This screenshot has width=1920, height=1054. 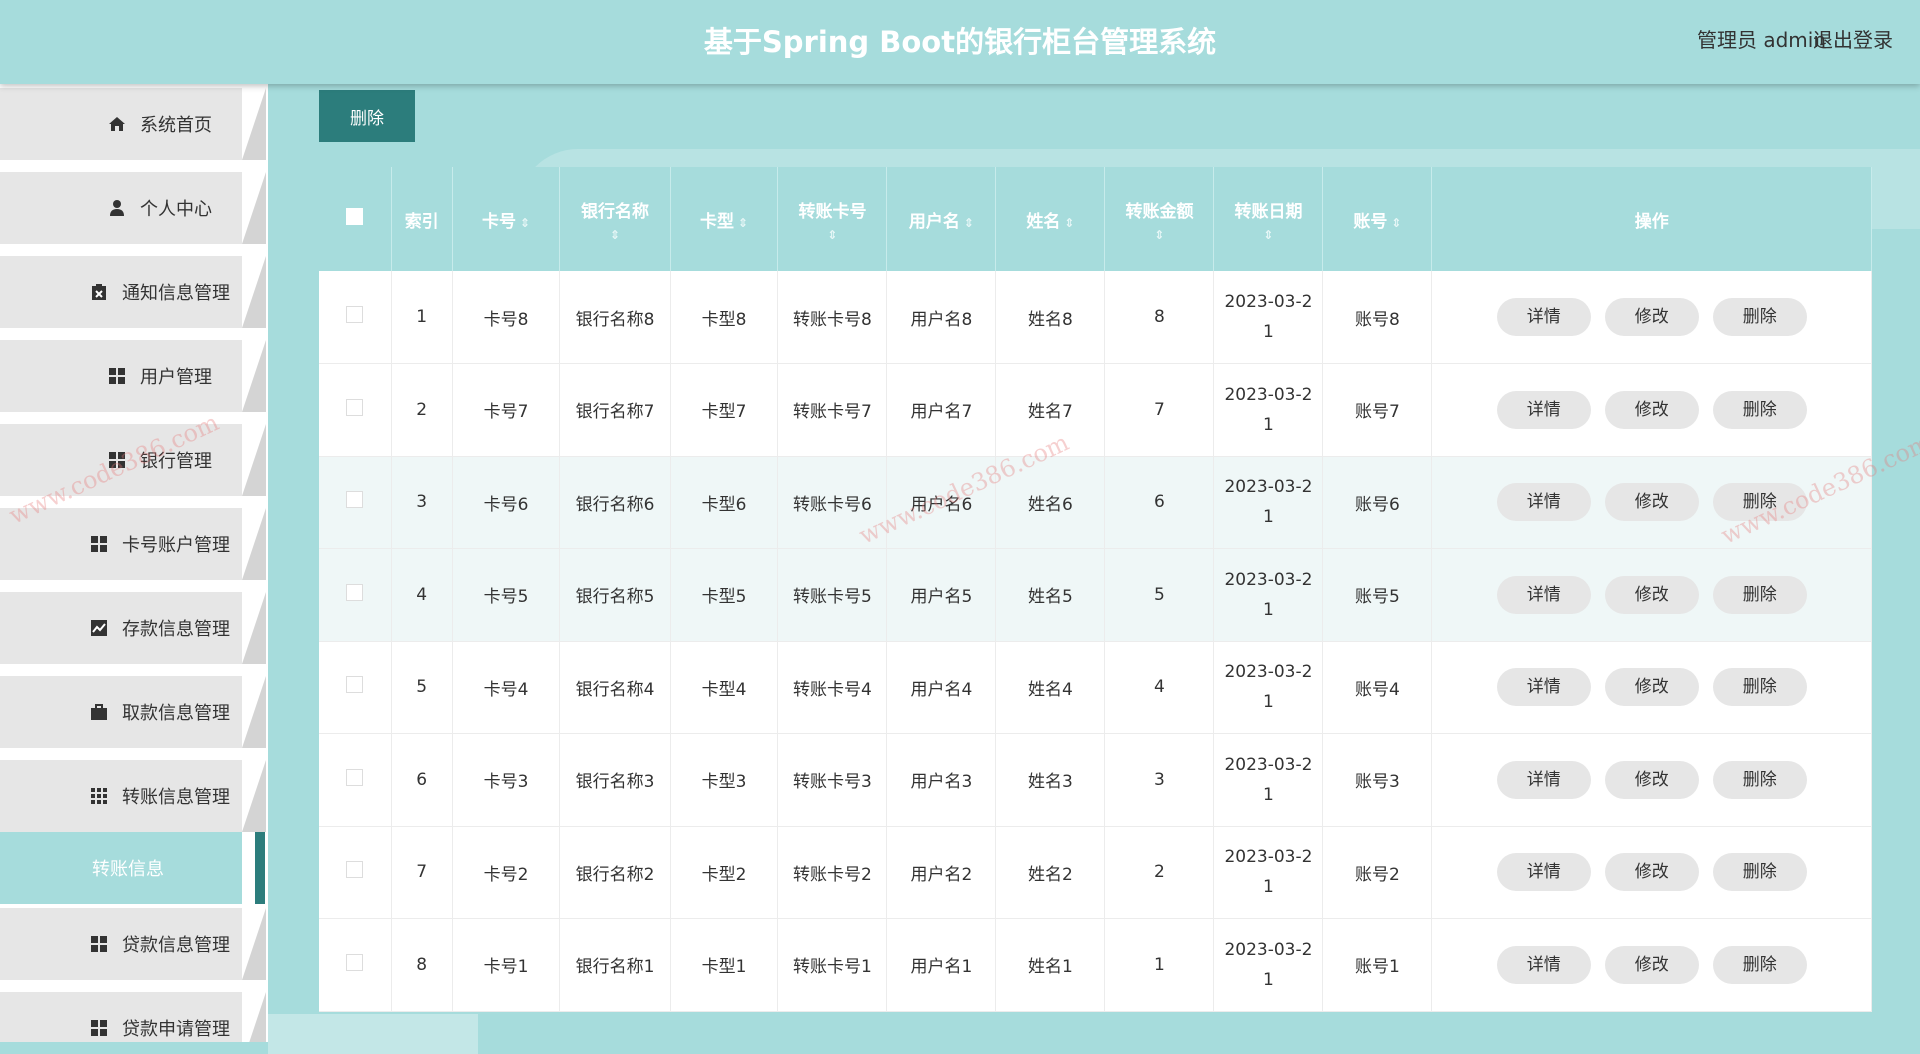 I want to click on column-header-amount: 转账金额 ⇕, so click(x=1159, y=219).